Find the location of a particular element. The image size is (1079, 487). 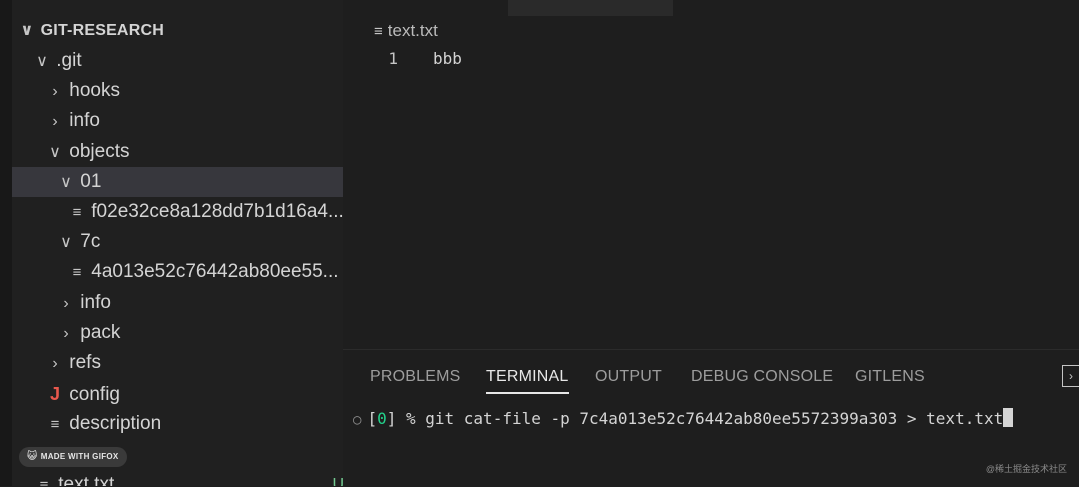

tab-output: OUTPUT is located at coordinates (628, 377).